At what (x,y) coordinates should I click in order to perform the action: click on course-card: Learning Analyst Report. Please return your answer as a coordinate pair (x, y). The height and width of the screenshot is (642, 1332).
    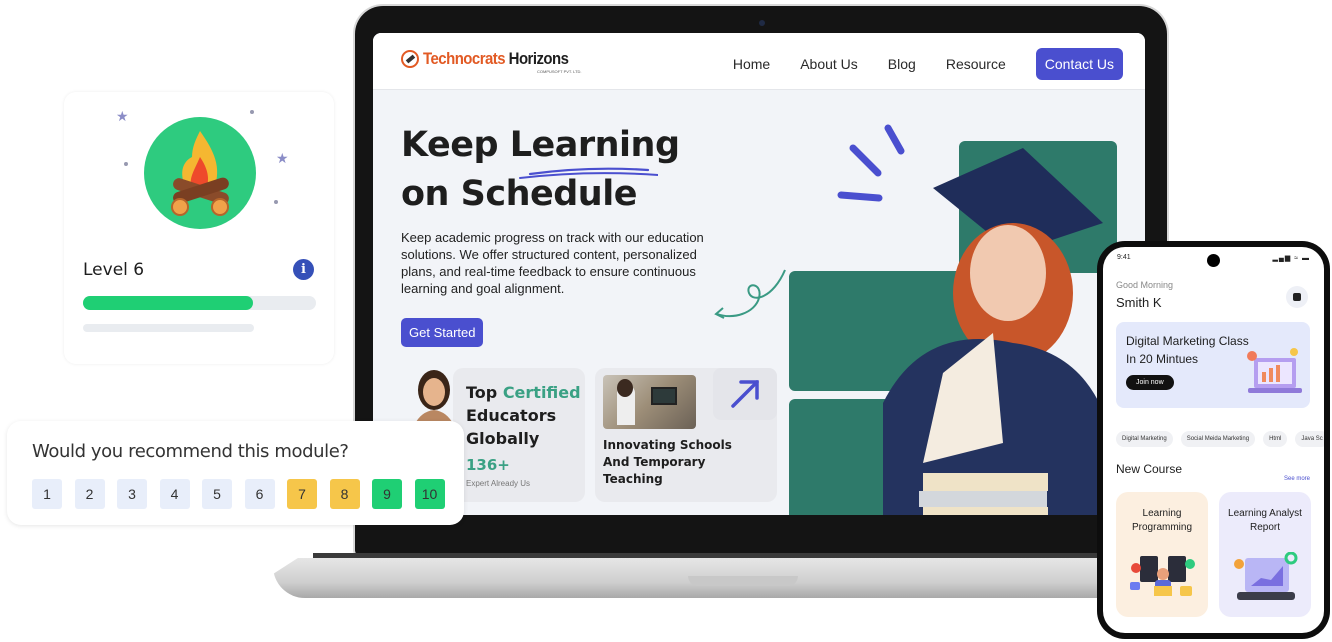
    Looking at the image, I should click on (1265, 554).